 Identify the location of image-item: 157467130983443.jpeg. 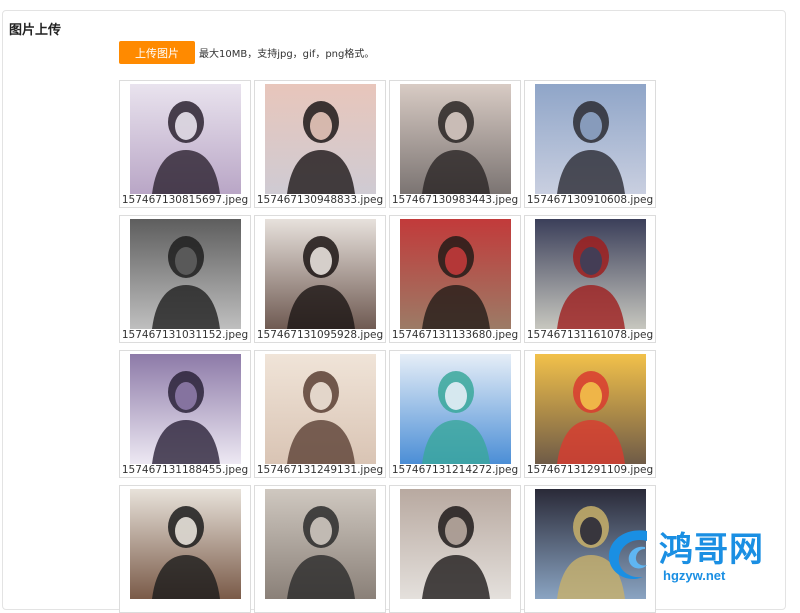
(455, 144).